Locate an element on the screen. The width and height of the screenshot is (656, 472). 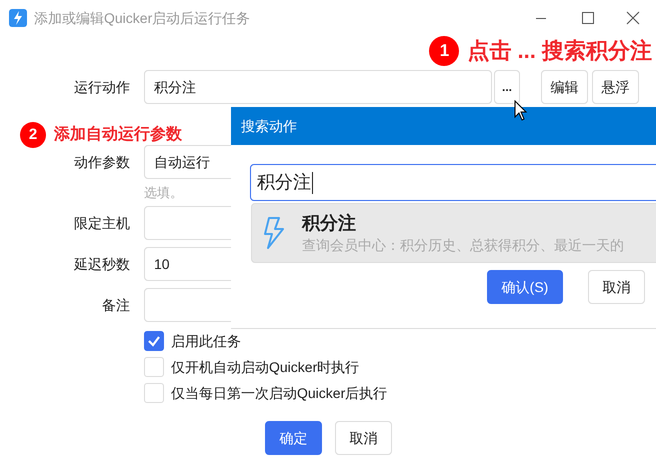
mouse-cursor-icon is located at coordinates (521, 111).